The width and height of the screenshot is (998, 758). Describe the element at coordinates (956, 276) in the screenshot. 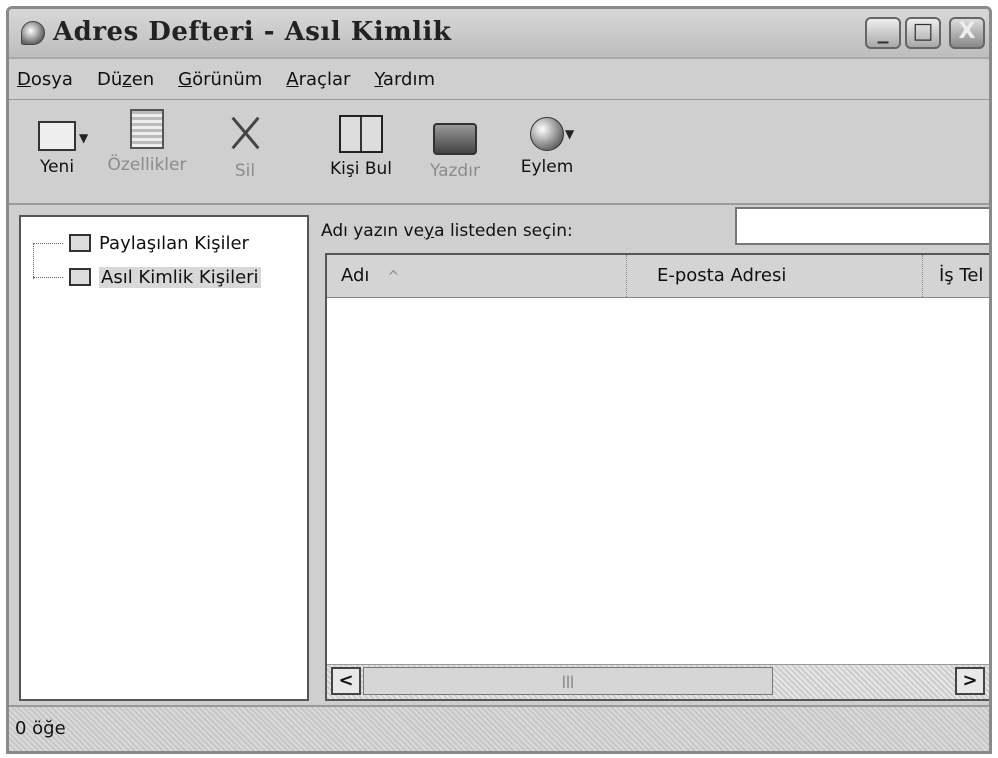

I see `column-header-work-phone: İş Tel` at that location.